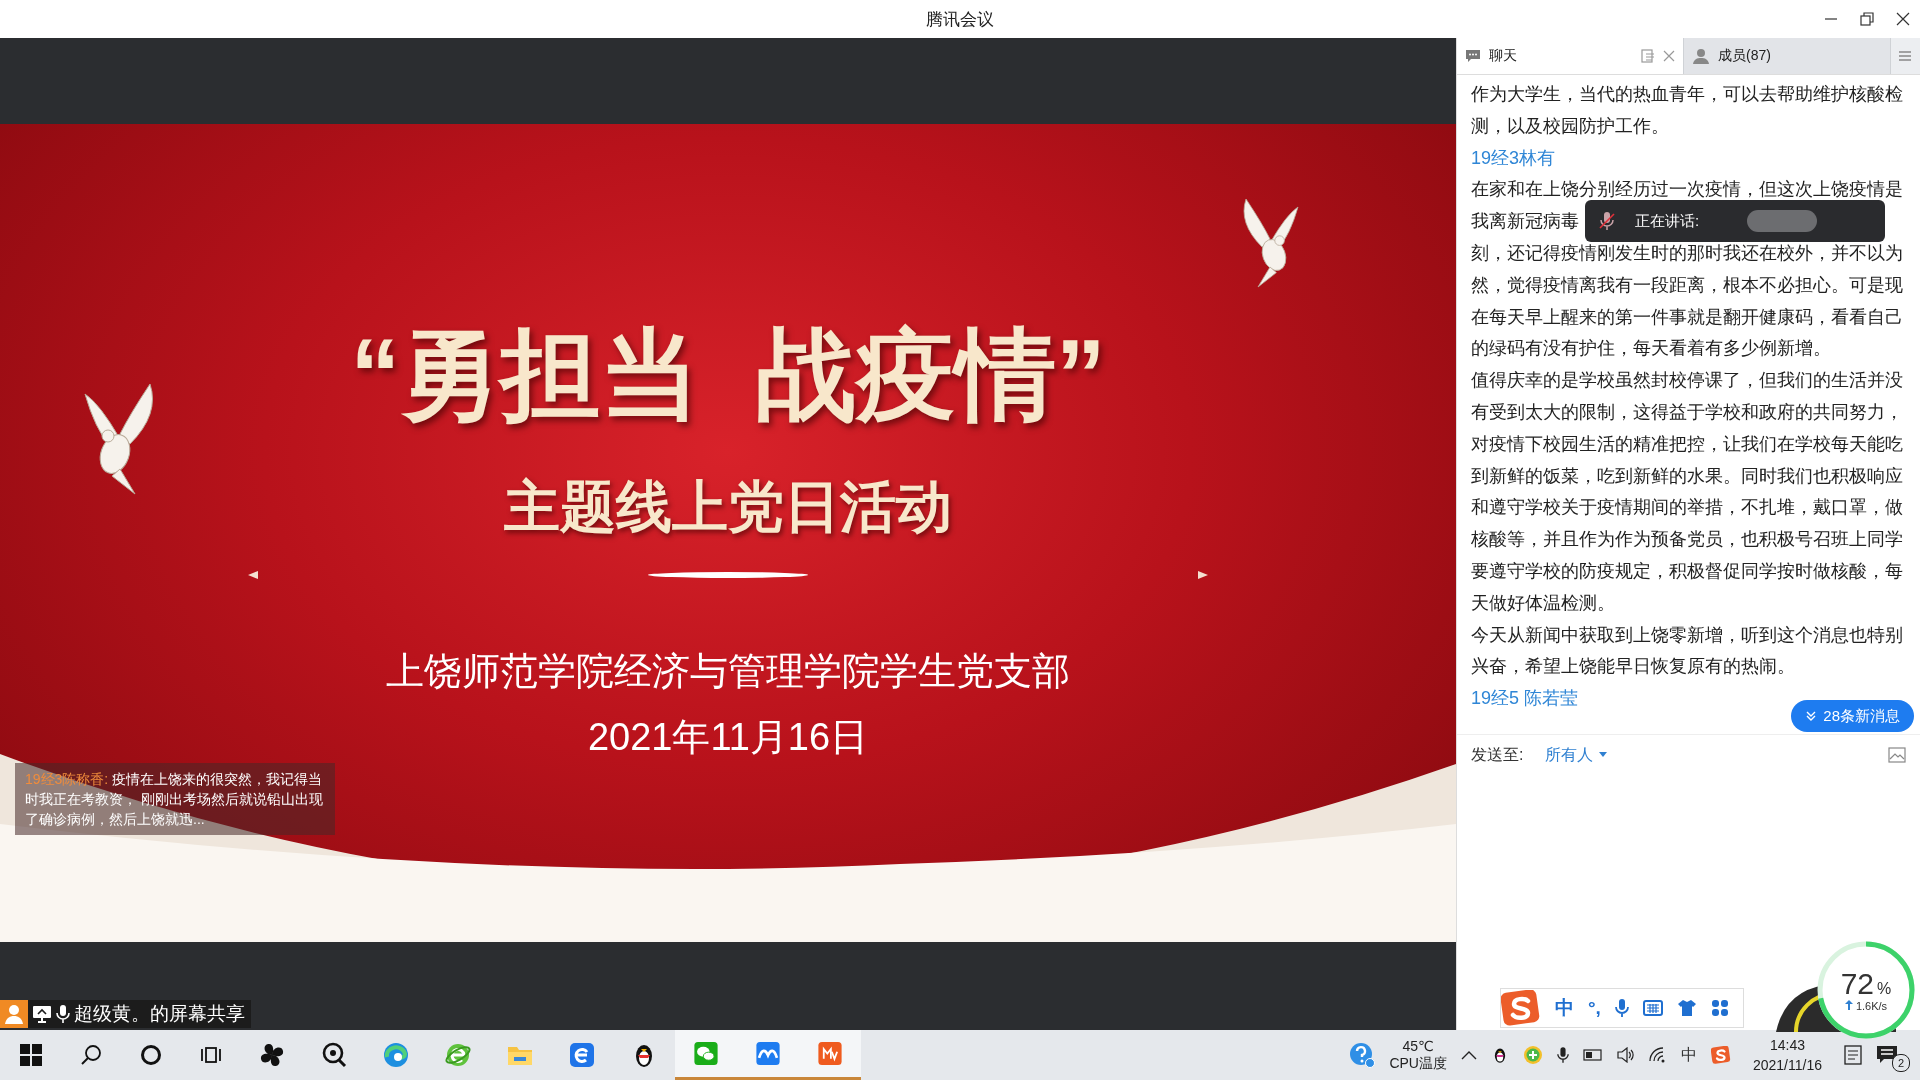 The height and width of the screenshot is (1080, 1920). I want to click on ime-mode-toggle: 中, so click(1564, 1008).